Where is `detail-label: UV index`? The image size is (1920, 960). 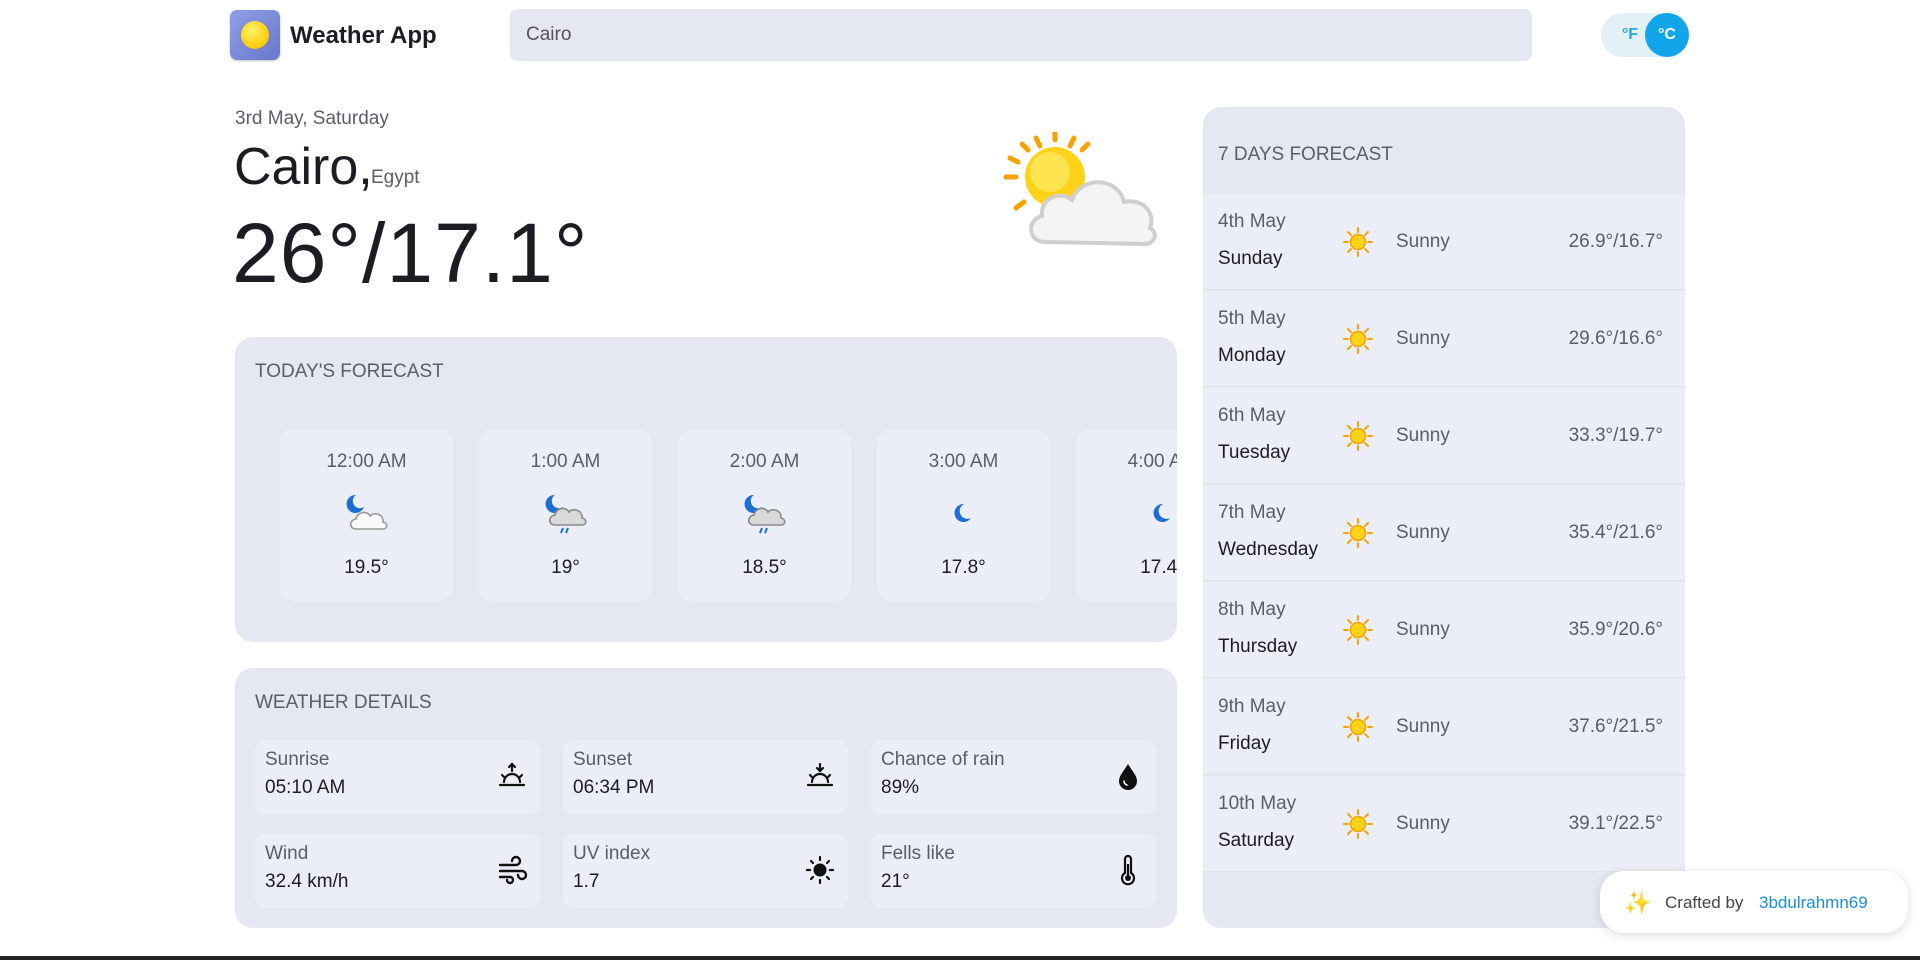
detail-label: UV index is located at coordinates (612, 853).